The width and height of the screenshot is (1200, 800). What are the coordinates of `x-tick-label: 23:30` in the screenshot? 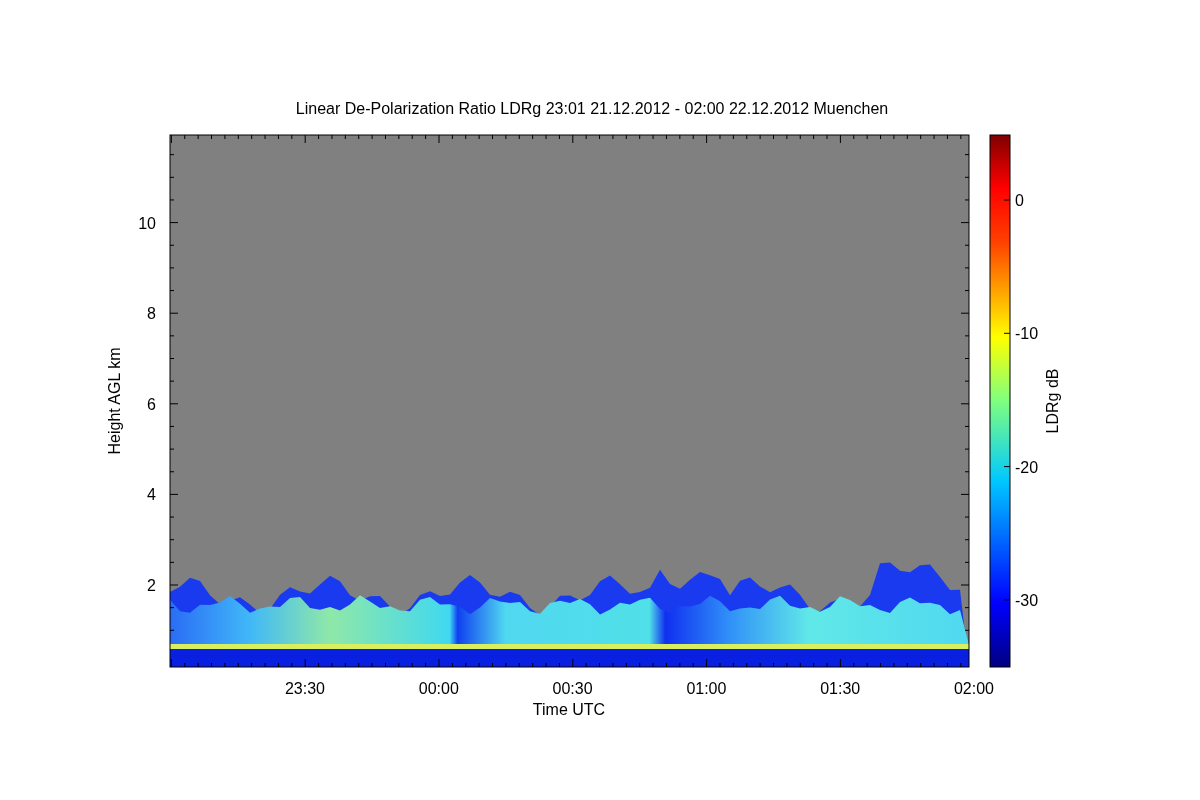 It's located at (305, 688).